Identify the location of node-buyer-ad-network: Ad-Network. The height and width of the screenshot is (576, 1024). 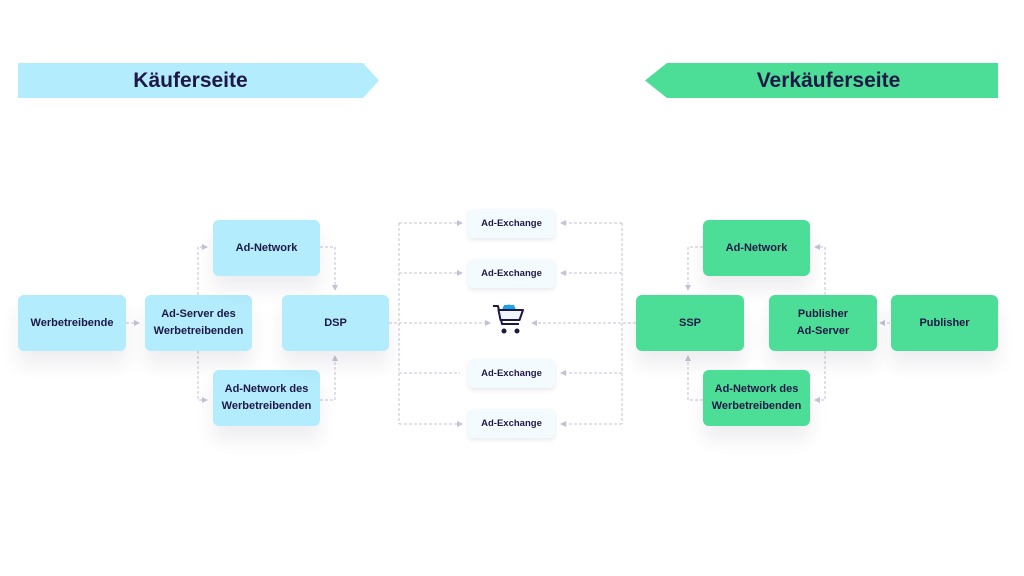
(266, 248).